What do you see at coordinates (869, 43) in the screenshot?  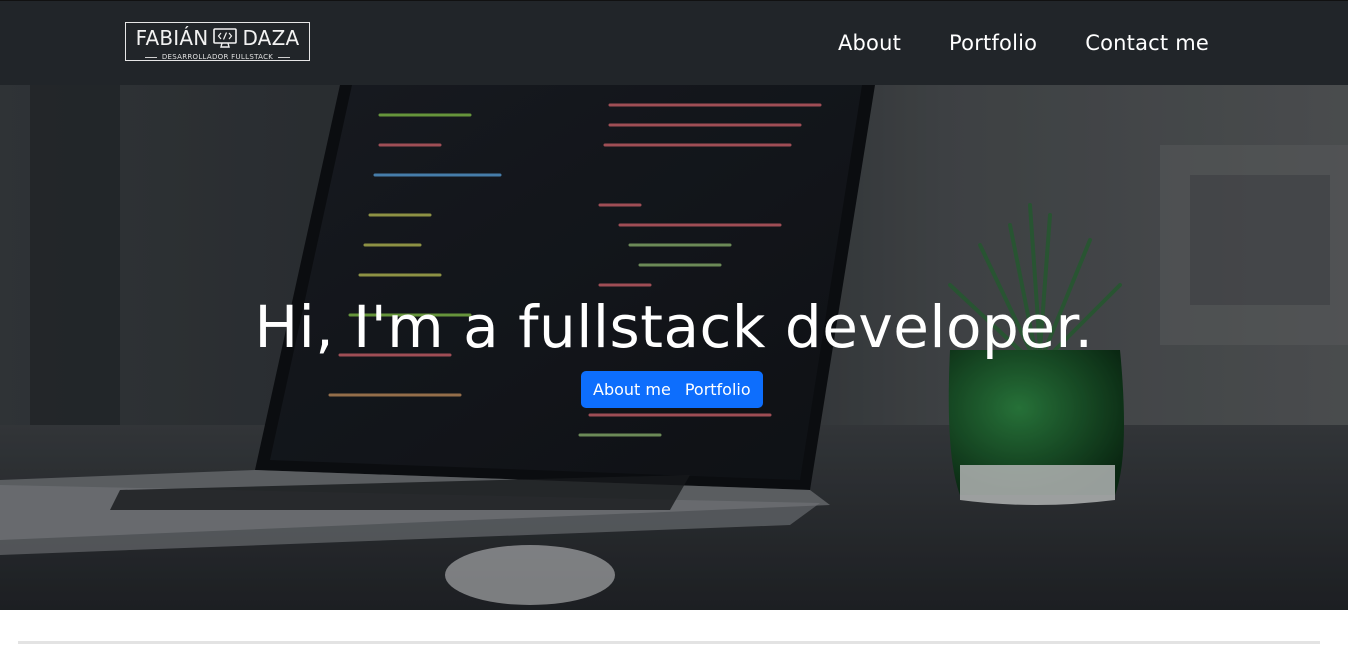 I see `nav-link-about: About` at bounding box center [869, 43].